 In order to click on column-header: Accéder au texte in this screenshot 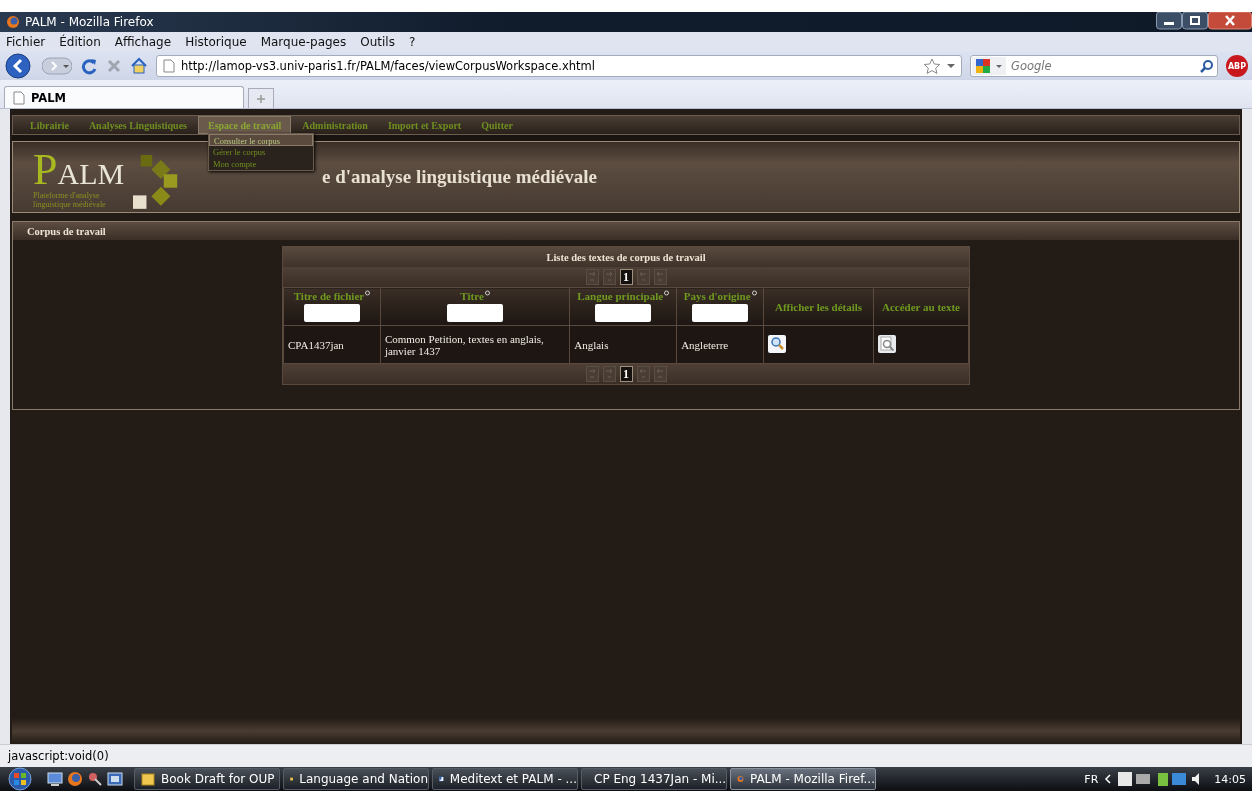, I will do `click(921, 306)`.